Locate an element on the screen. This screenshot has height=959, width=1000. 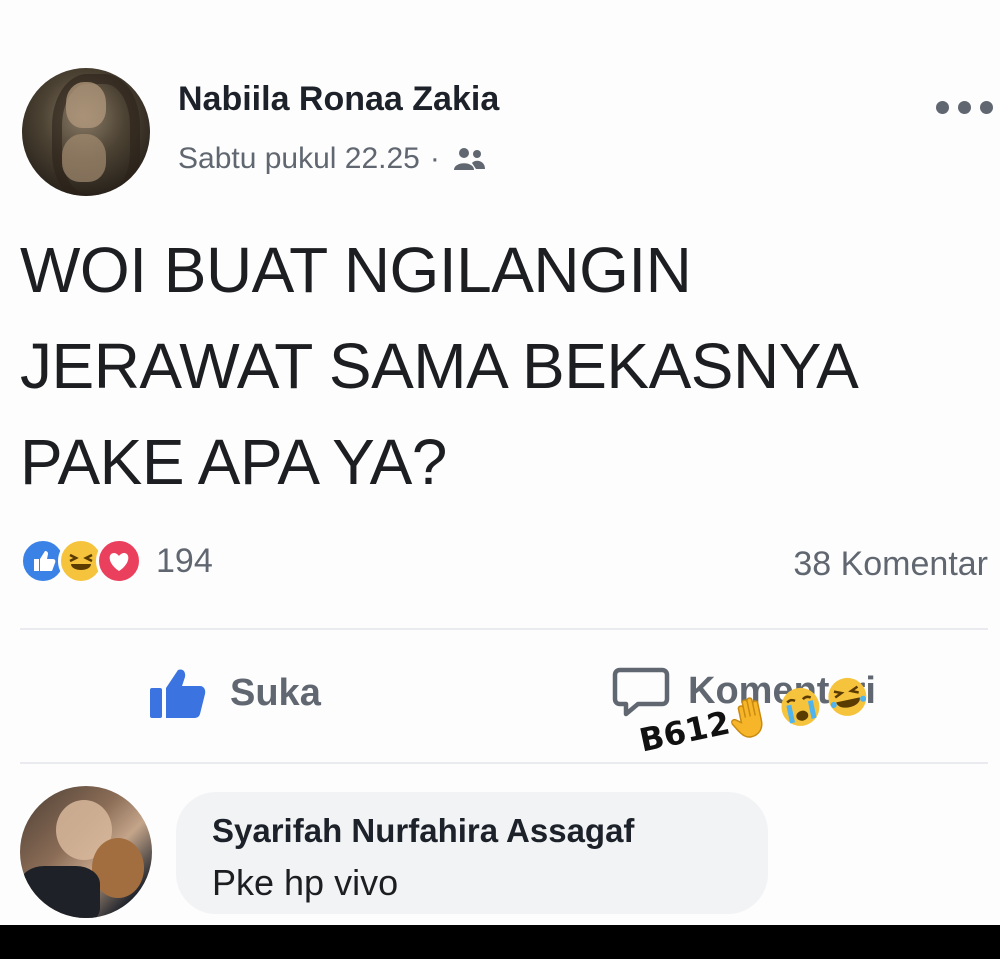
love-icon is located at coordinates (119, 561).